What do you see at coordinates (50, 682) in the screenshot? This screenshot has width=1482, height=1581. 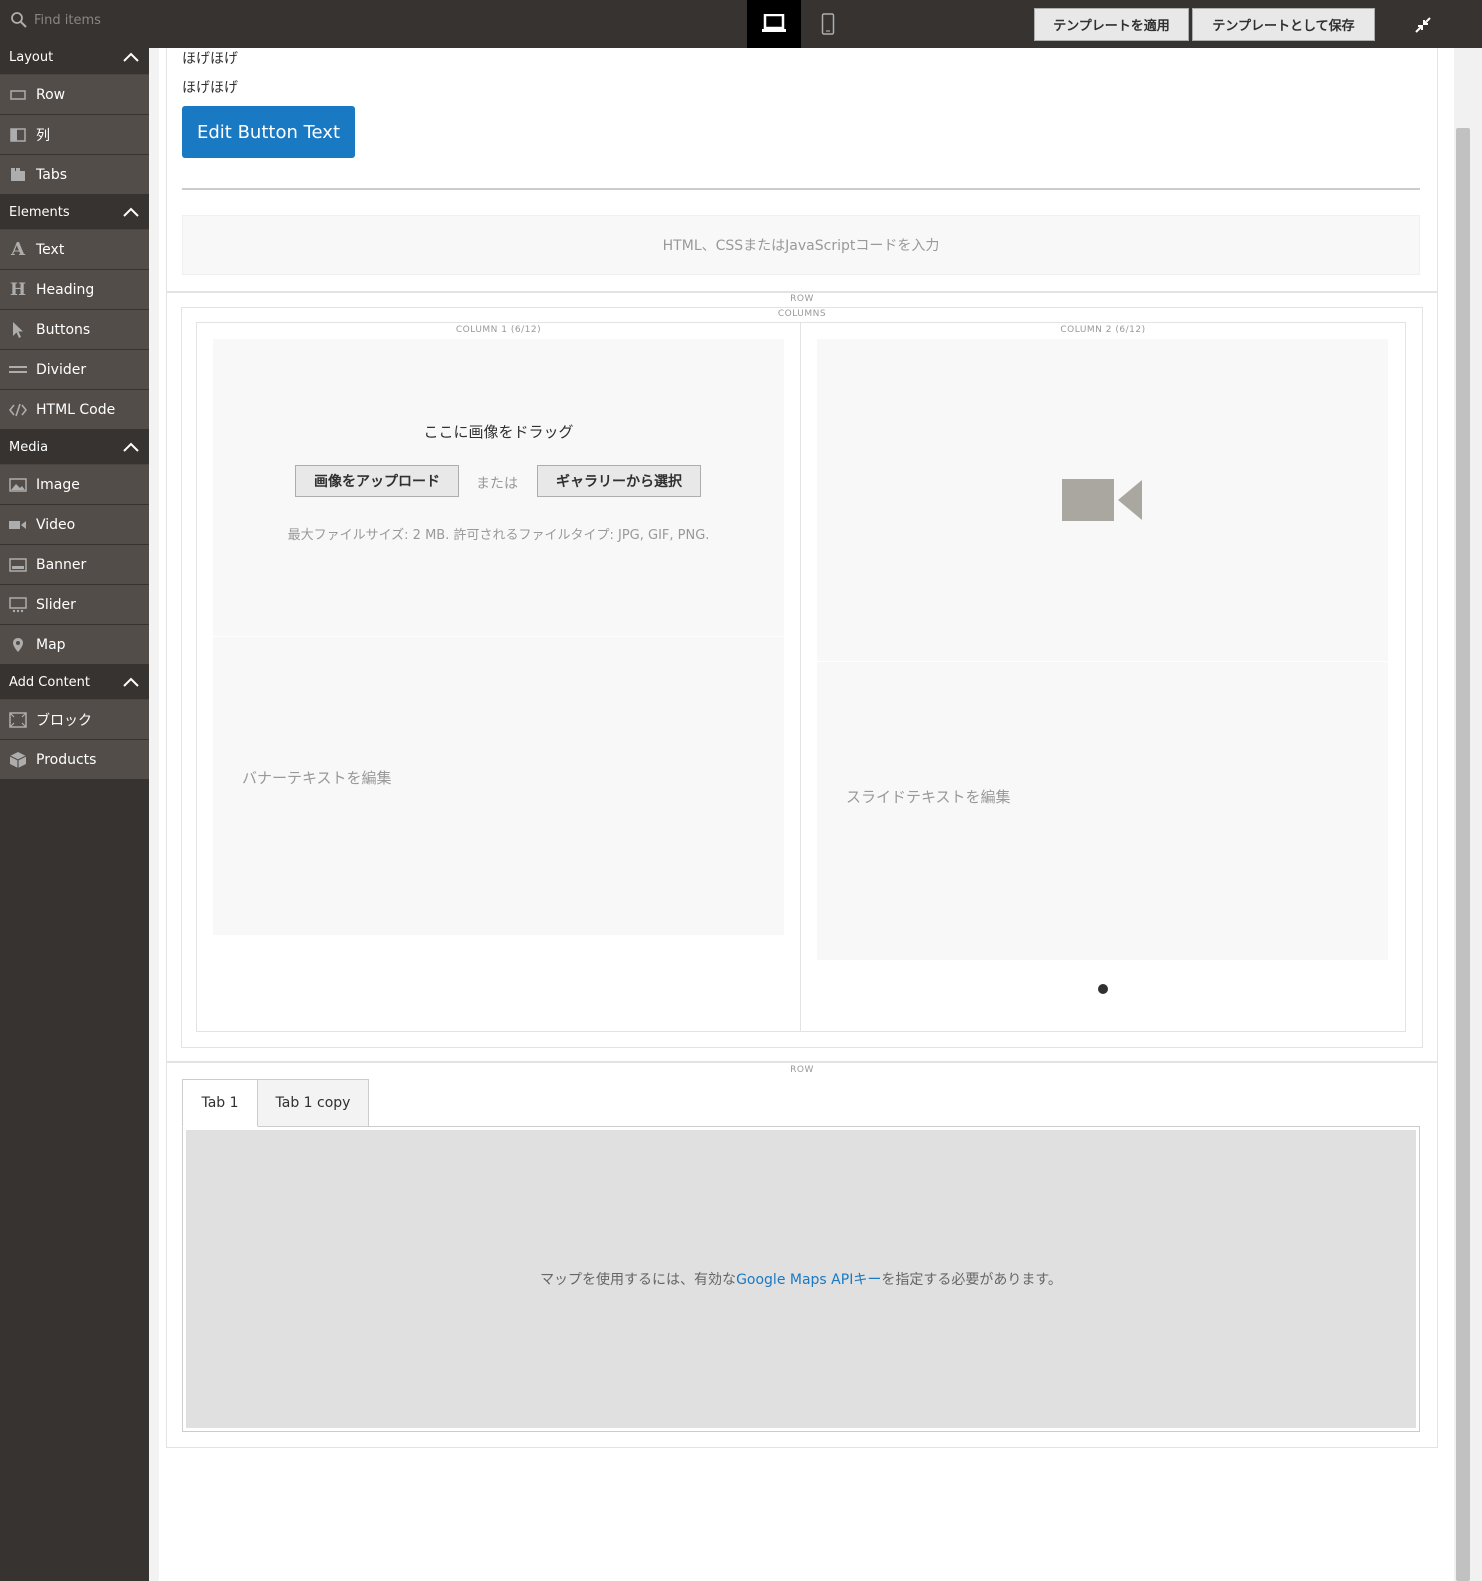 I see `group-label: Add Content` at bounding box center [50, 682].